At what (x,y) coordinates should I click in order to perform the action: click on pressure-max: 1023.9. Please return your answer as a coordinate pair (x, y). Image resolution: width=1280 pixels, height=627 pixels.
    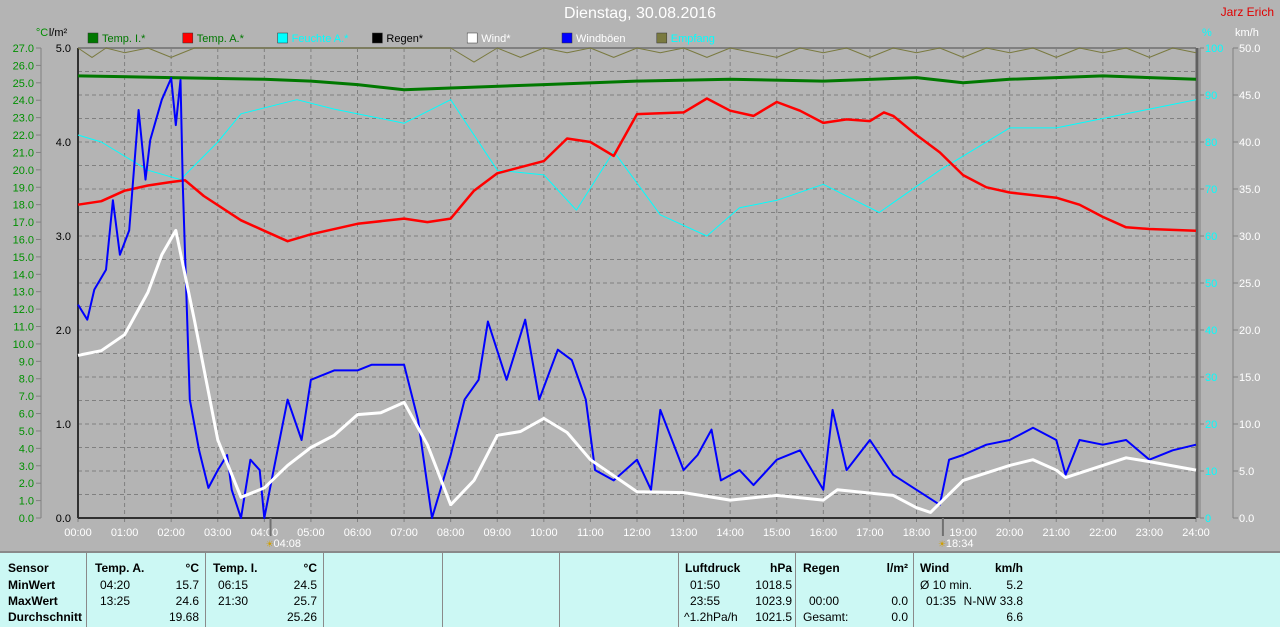
    Looking at the image, I should click on (773, 601).